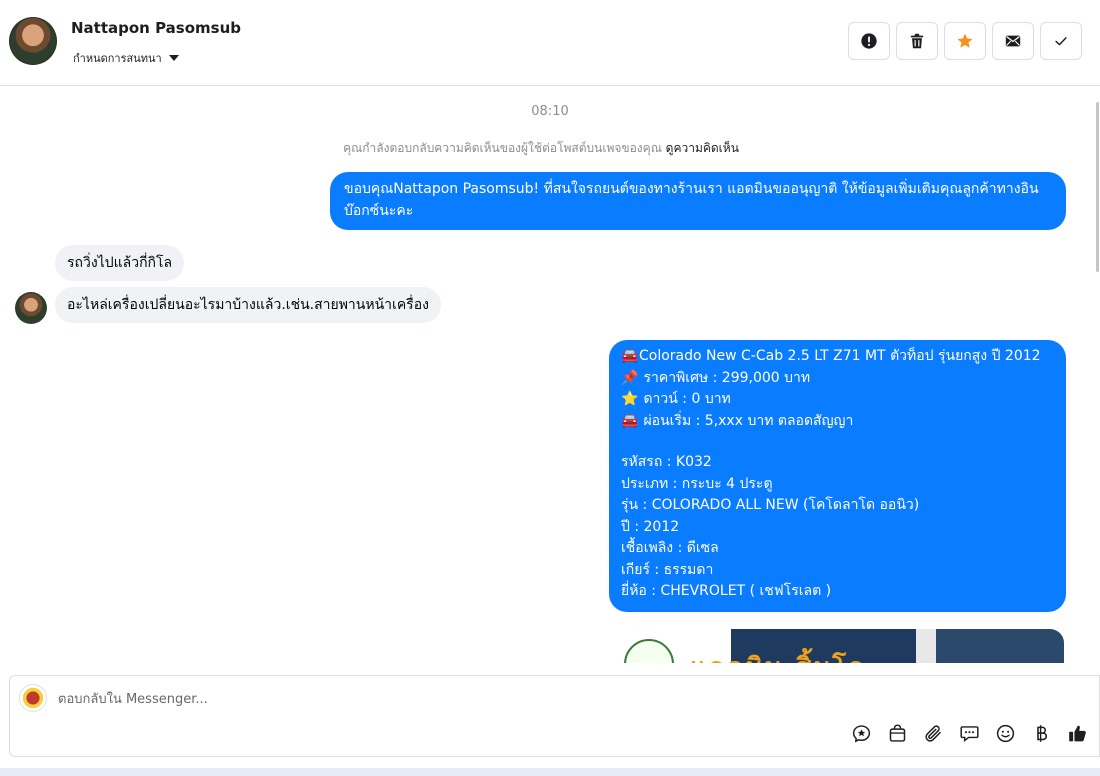 The width and height of the screenshot is (1100, 776). I want to click on pushpin-icon: 📌, so click(630, 377).